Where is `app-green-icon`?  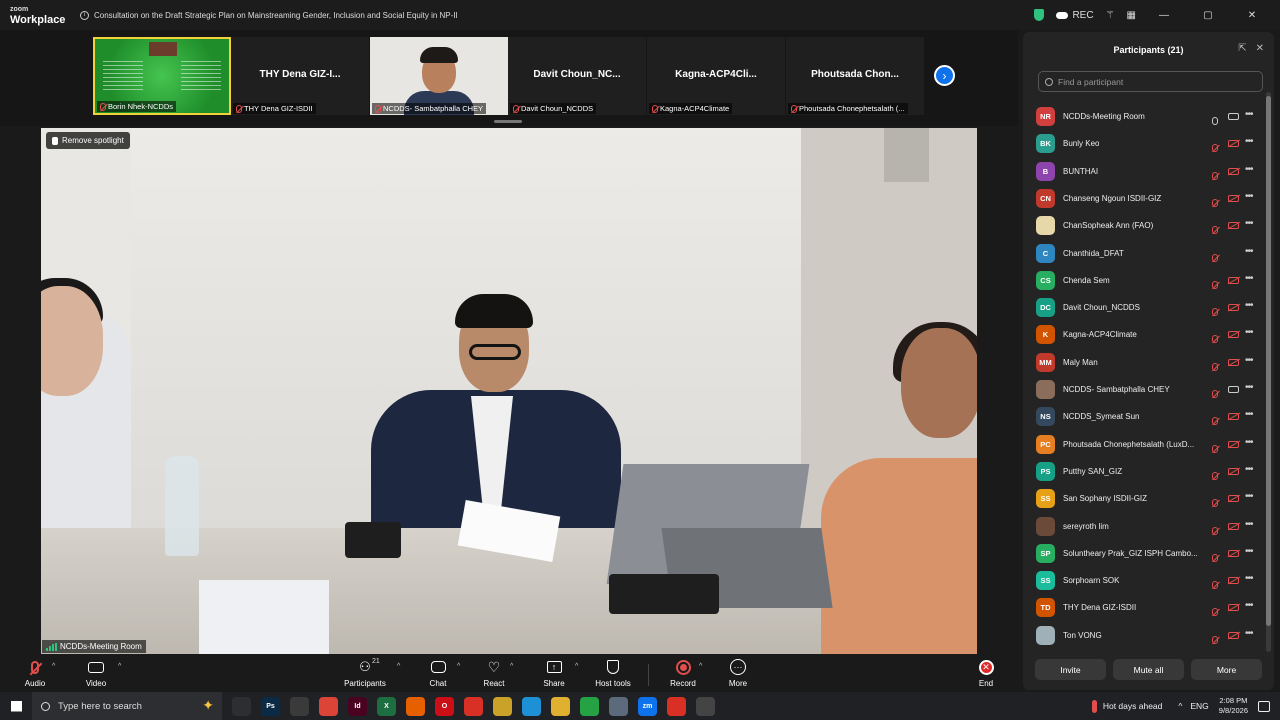 app-green-icon is located at coordinates (589, 706).